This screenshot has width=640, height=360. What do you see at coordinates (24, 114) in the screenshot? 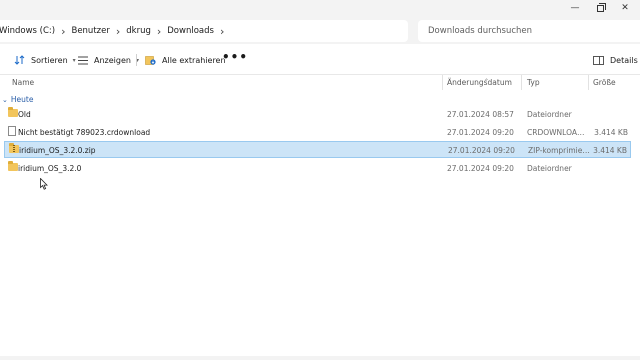
I see `file-name: Old` at bounding box center [24, 114].